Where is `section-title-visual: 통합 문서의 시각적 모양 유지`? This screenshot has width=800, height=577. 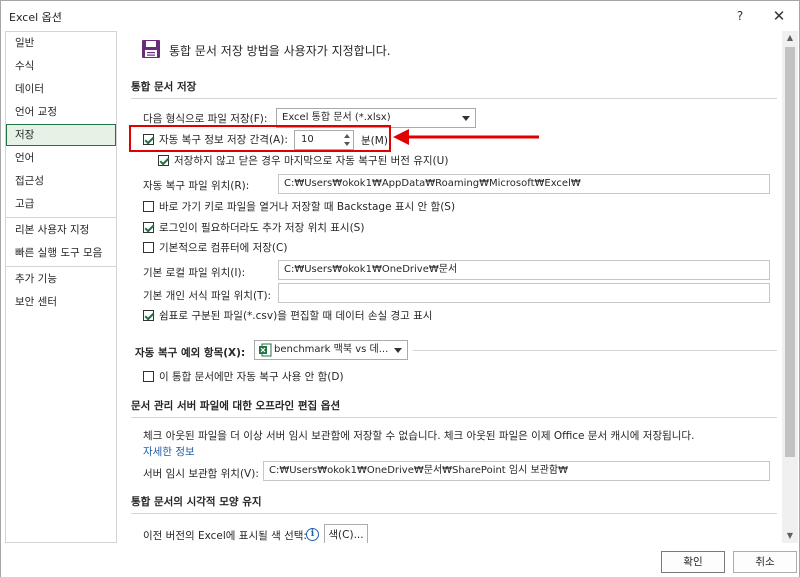 section-title-visual: 통합 문서의 시각적 모양 유지 is located at coordinates (196, 502).